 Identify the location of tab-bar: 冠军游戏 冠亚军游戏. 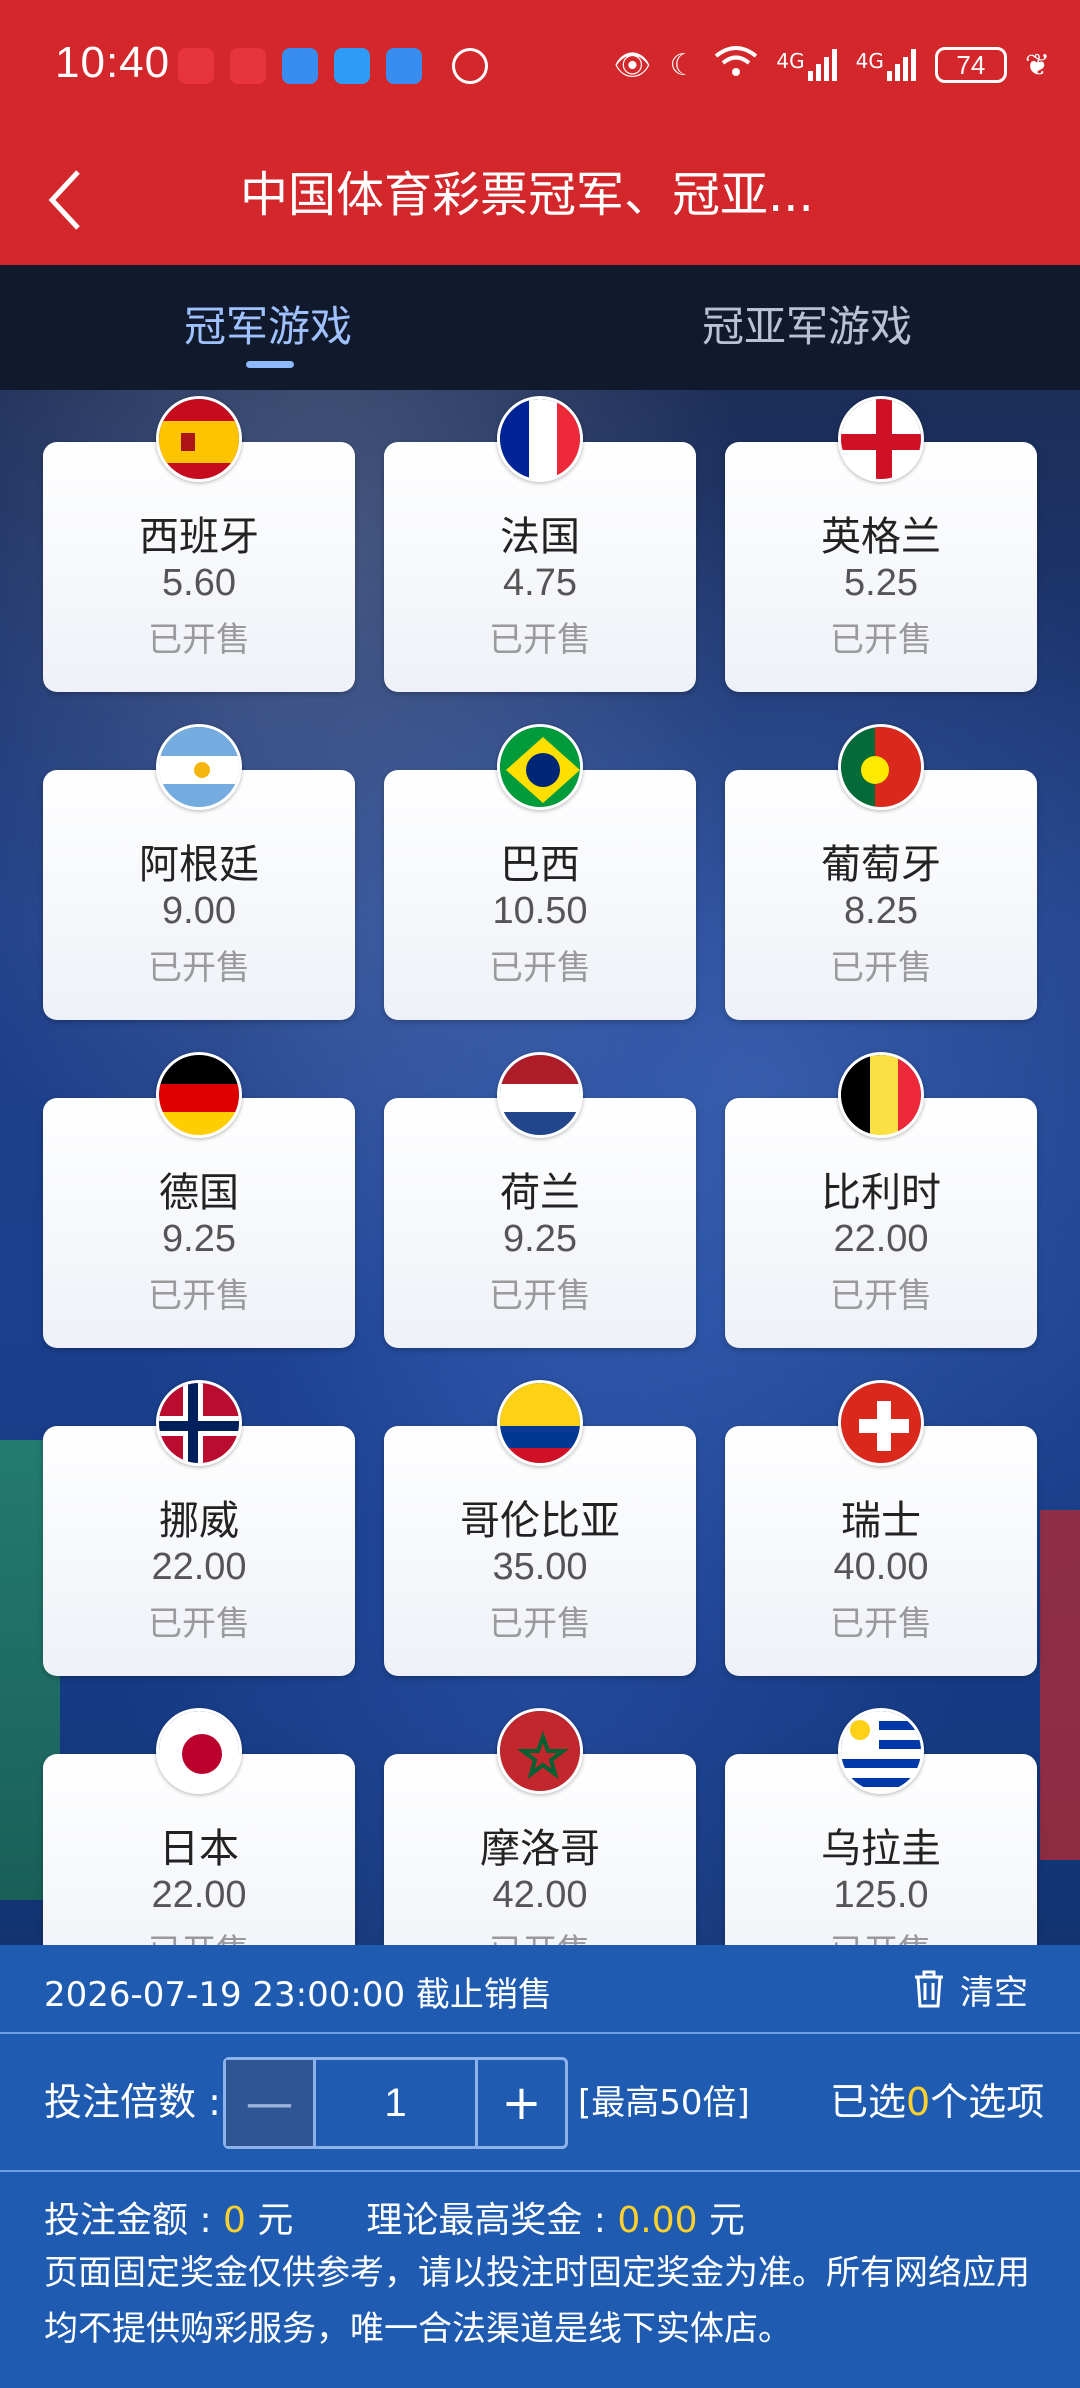
(540, 327).